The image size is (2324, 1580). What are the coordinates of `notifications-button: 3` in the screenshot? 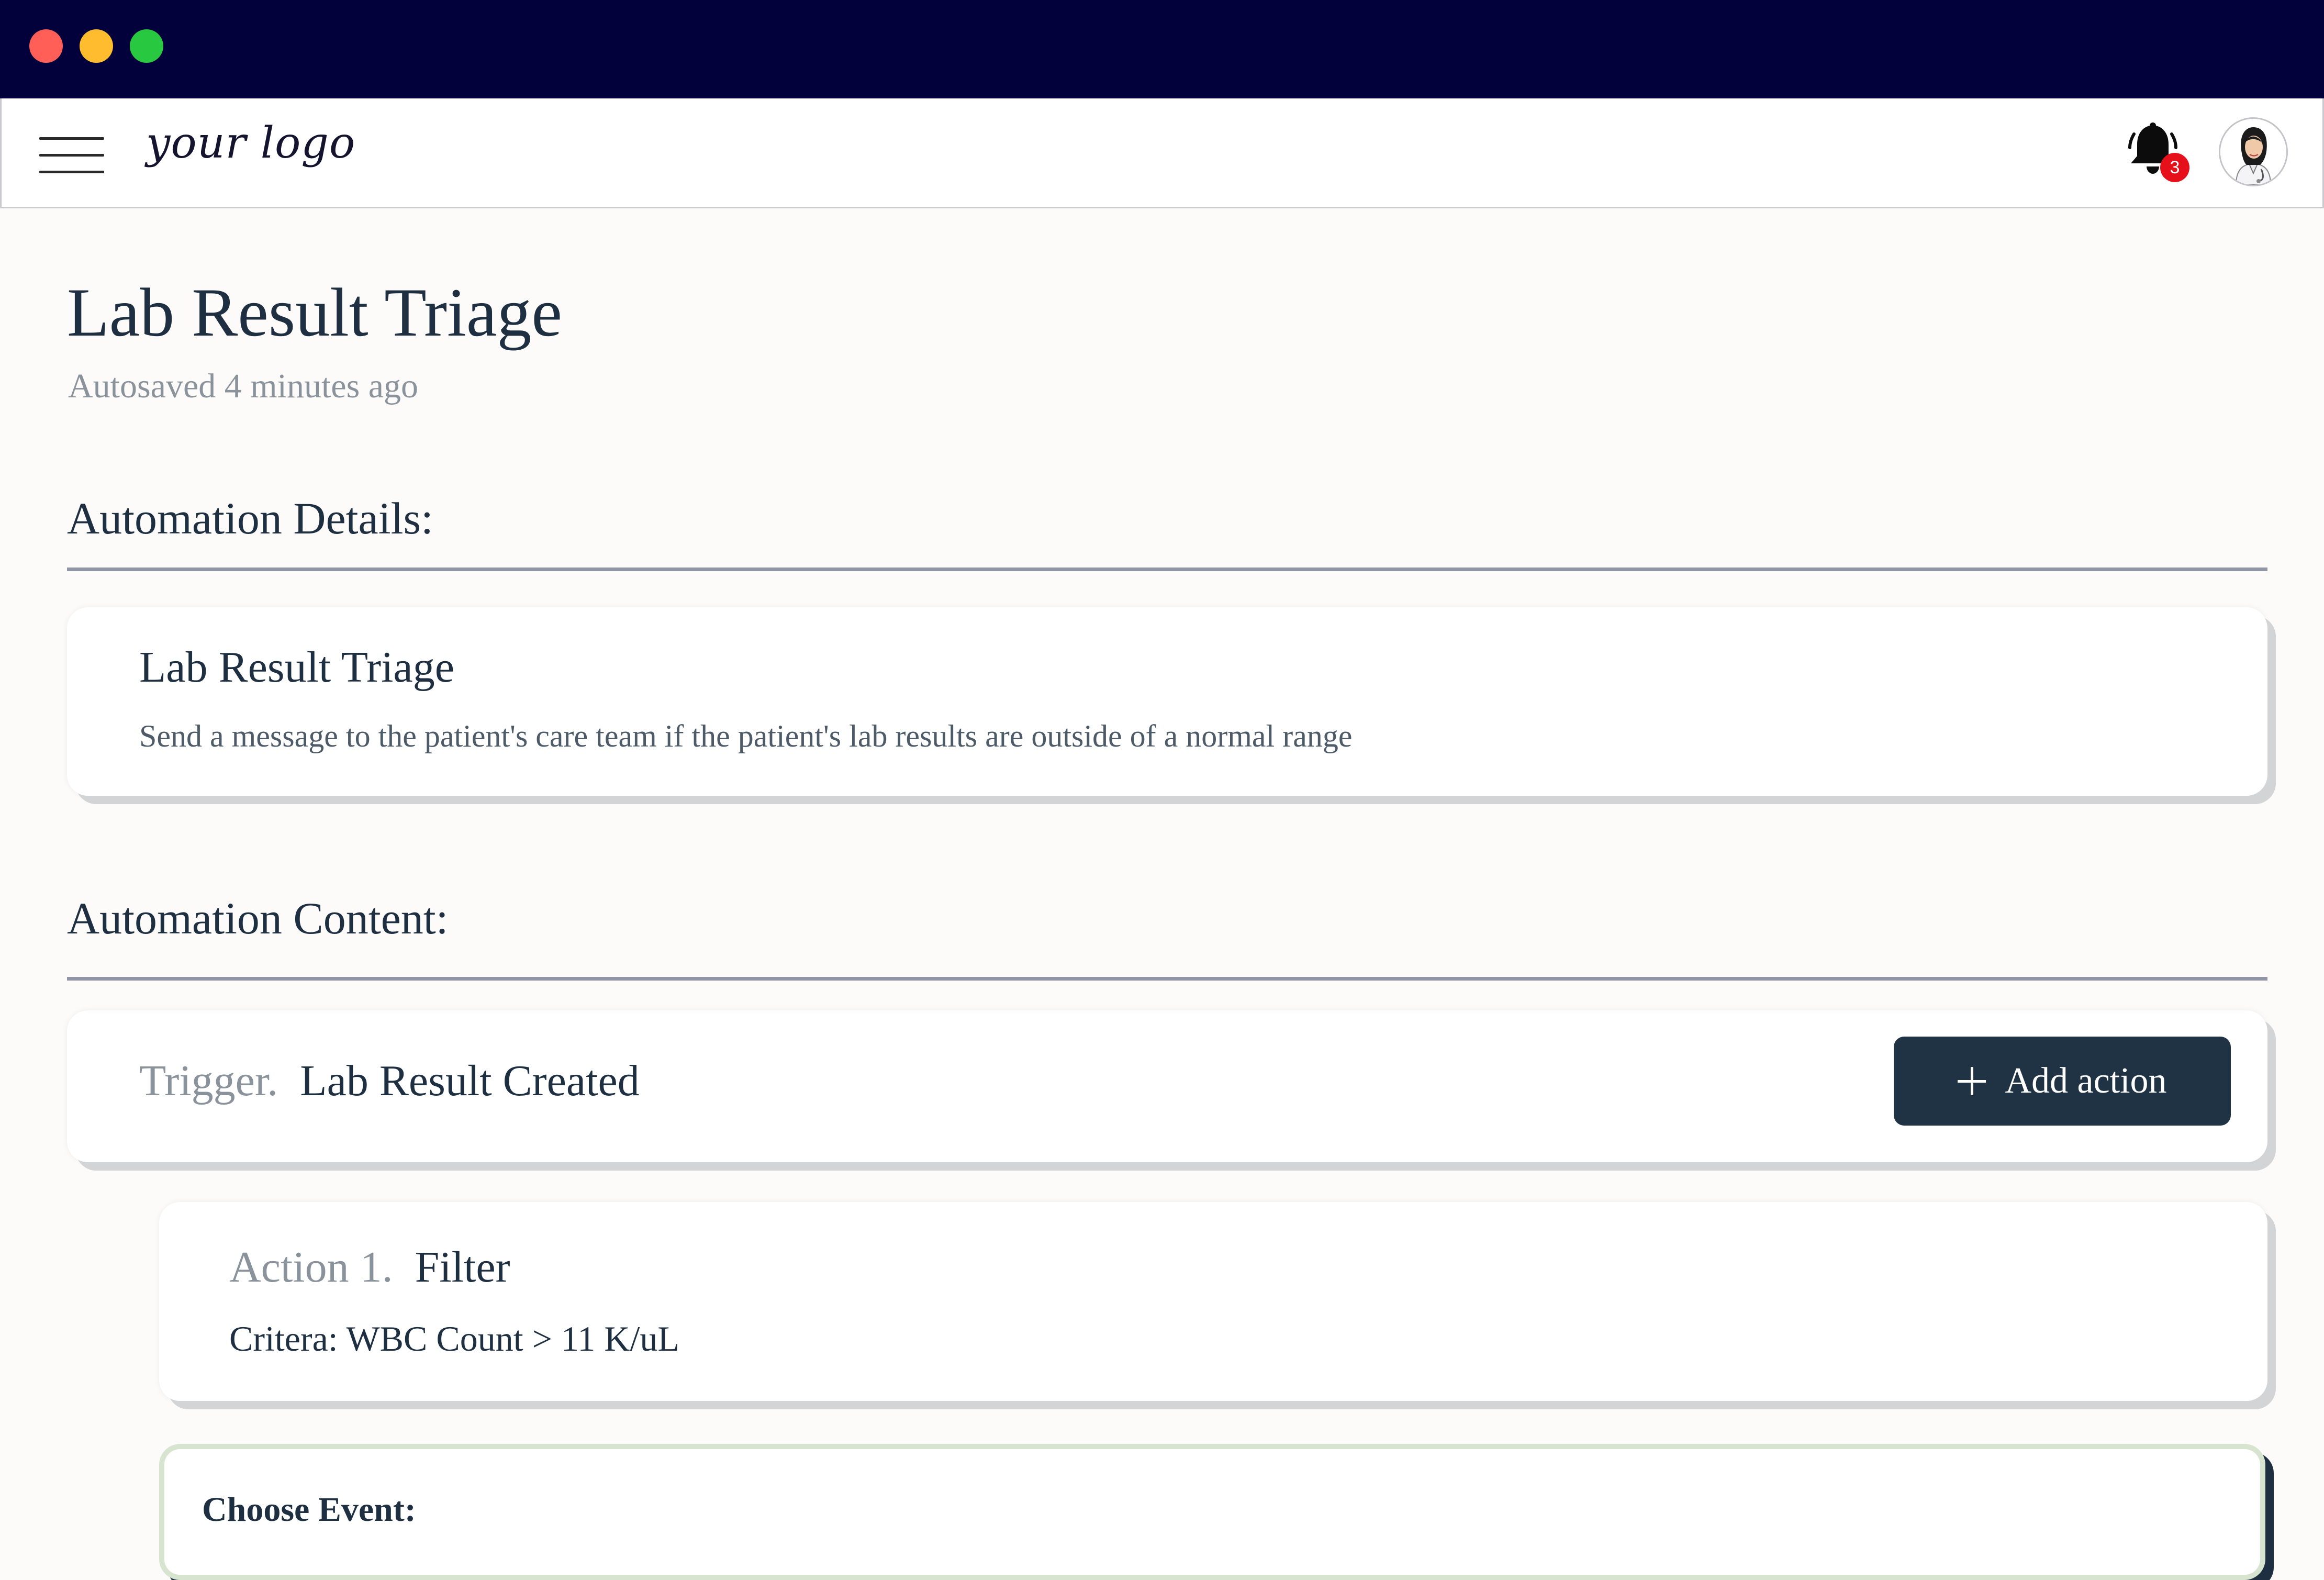 It's located at (2158, 152).